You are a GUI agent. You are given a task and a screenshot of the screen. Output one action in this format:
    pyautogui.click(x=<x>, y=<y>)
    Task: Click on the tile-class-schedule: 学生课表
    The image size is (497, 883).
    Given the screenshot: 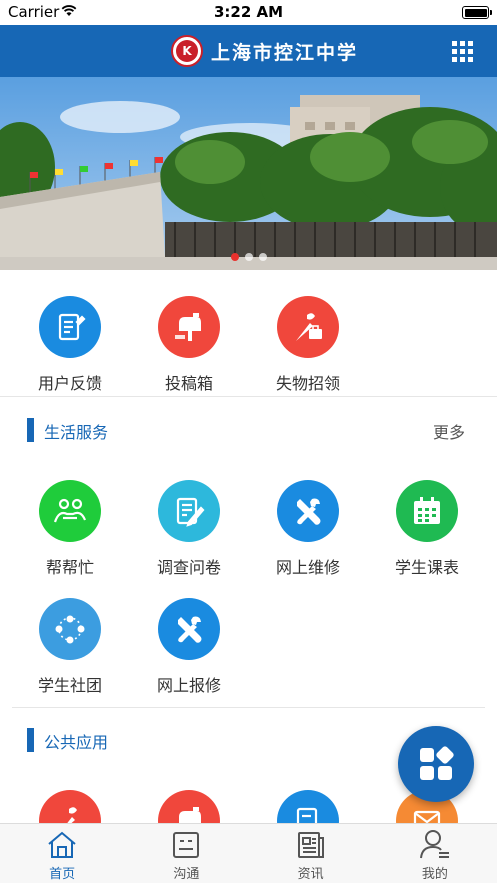 What is the action you would take?
    pyautogui.click(x=427, y=529)
    